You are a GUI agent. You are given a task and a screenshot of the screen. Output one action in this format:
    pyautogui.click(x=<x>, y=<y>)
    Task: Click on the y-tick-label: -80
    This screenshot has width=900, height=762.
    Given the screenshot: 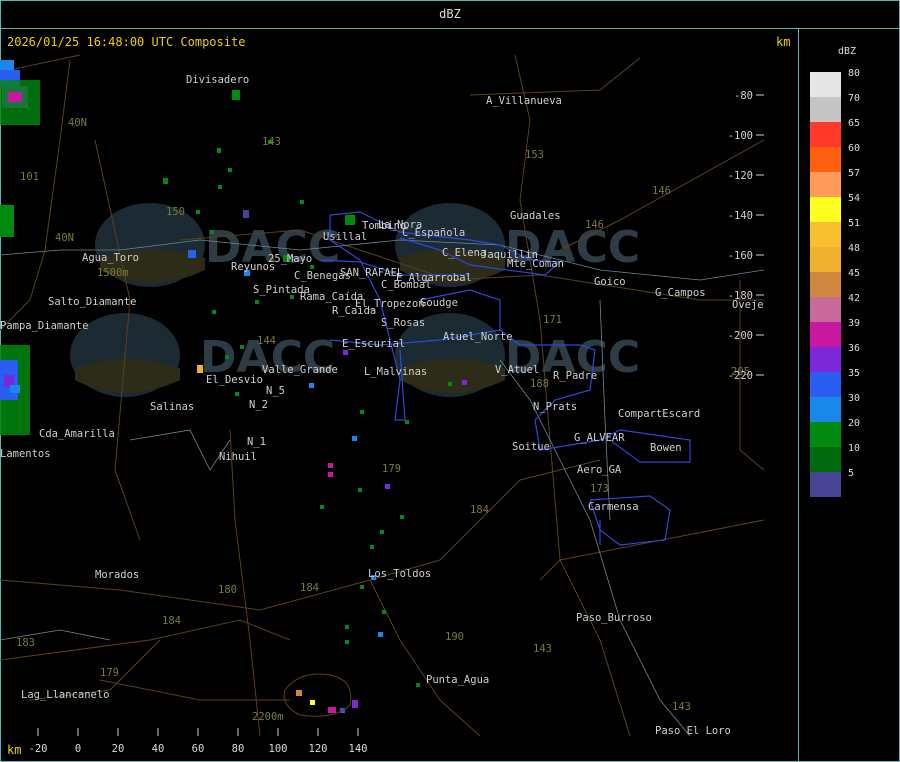 What is the action you would take?
    pyautogui.click(x=743, y=96)
    